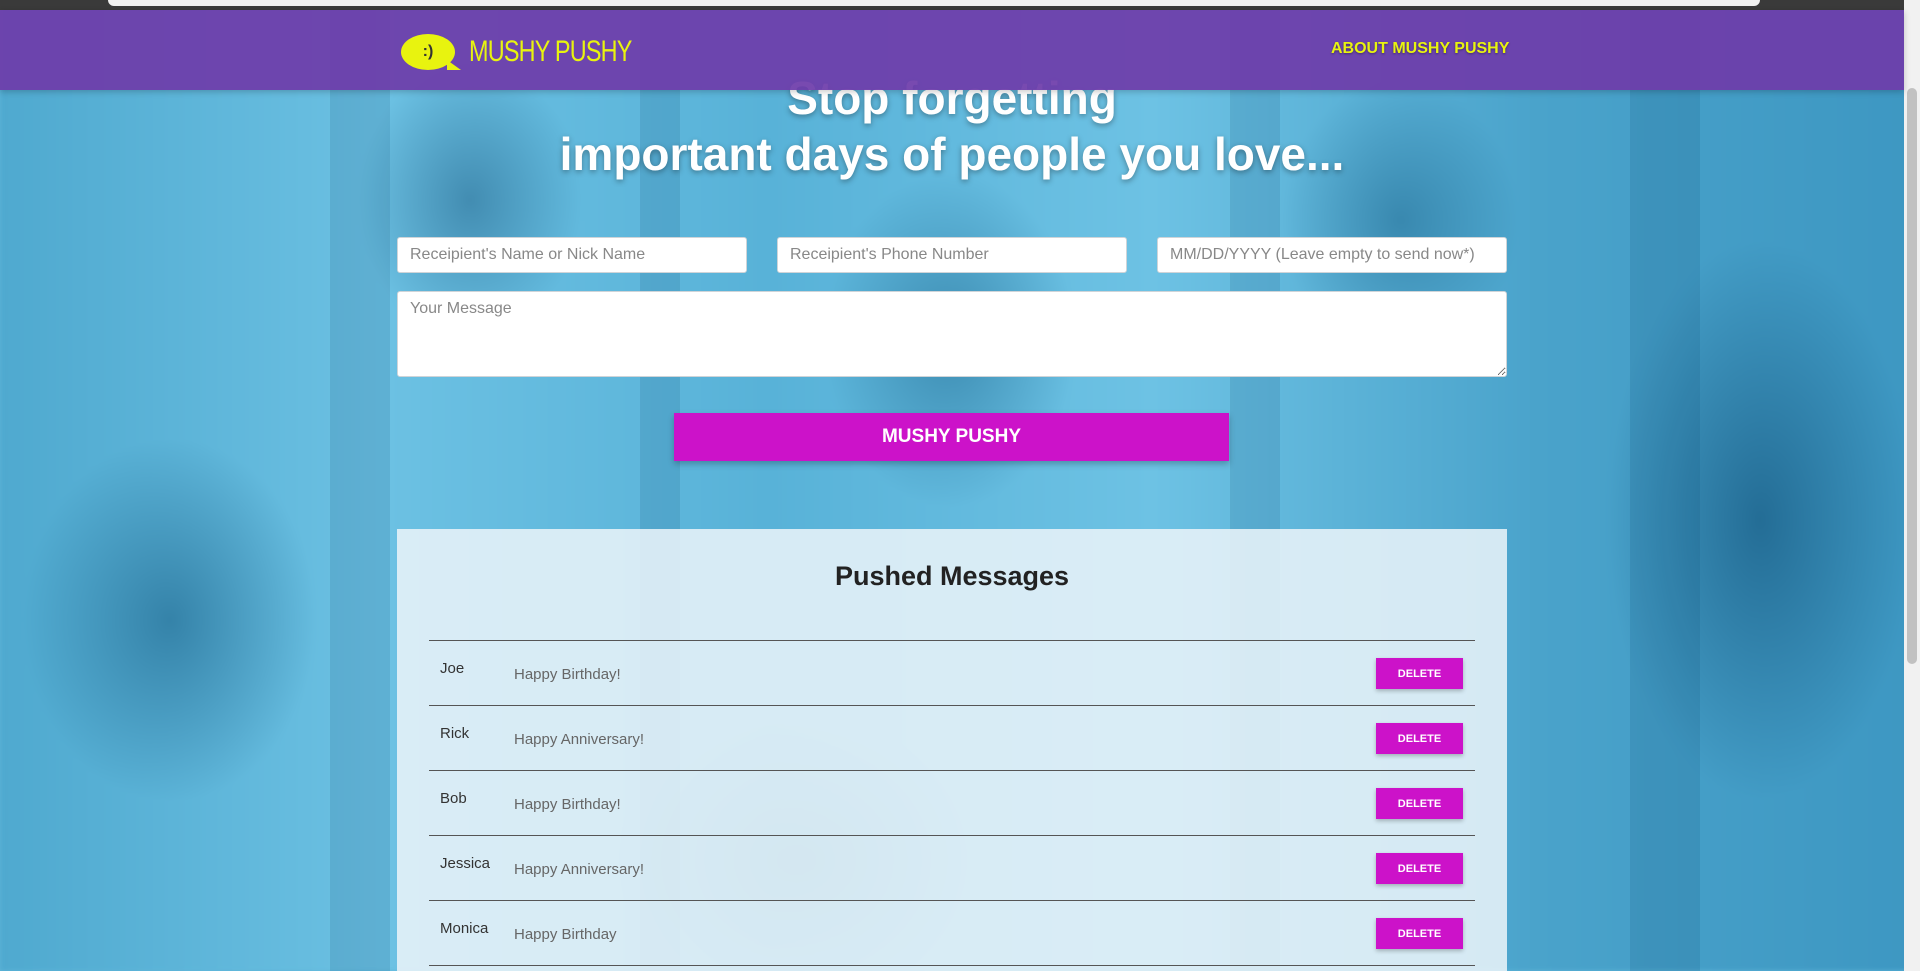  What do you see at coordinates (952, 932) in the screenshot?
I see `table-row: Monica Happy Birthday DELETE` at bounding box center [952, 932].